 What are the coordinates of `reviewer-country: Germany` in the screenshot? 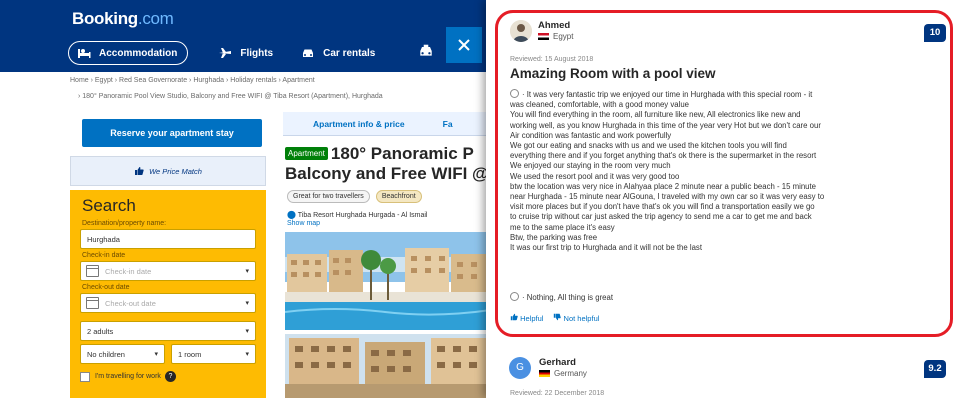 It's located at (563, 373).